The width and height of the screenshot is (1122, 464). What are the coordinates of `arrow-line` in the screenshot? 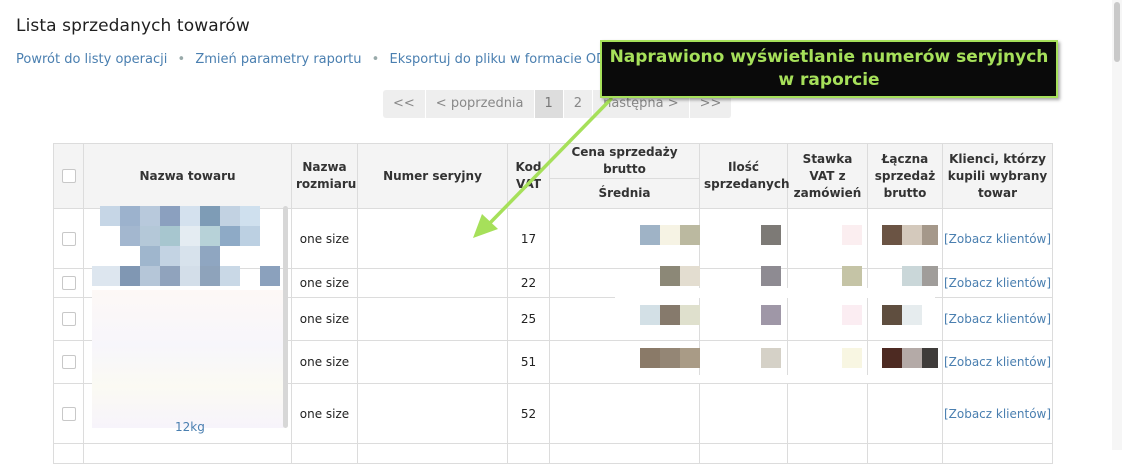 It's located at (550, 161).